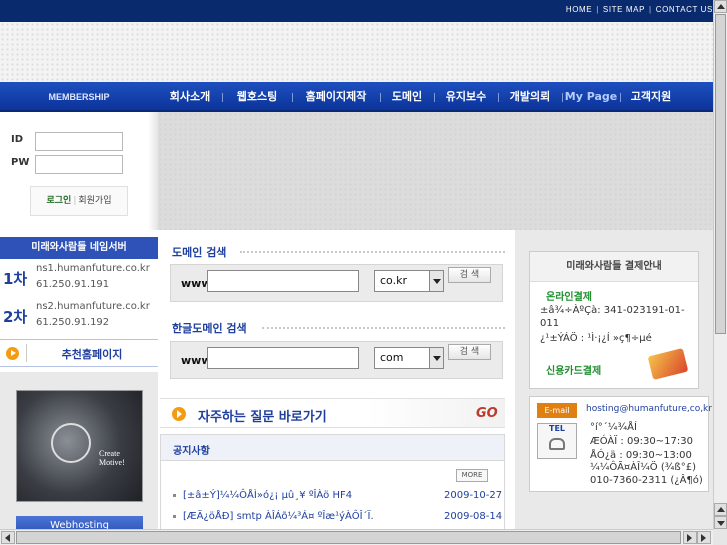 The image size is (727, 545). Describe the element at coordinates (278, 516) in the screenshot. I see `notice-item-title: [ÆÄ¿öÅÐ] smtp ÀÎÁõ¼³Á¤ ºÎæ¹ýÀÔÎ´Ï.` at that location.